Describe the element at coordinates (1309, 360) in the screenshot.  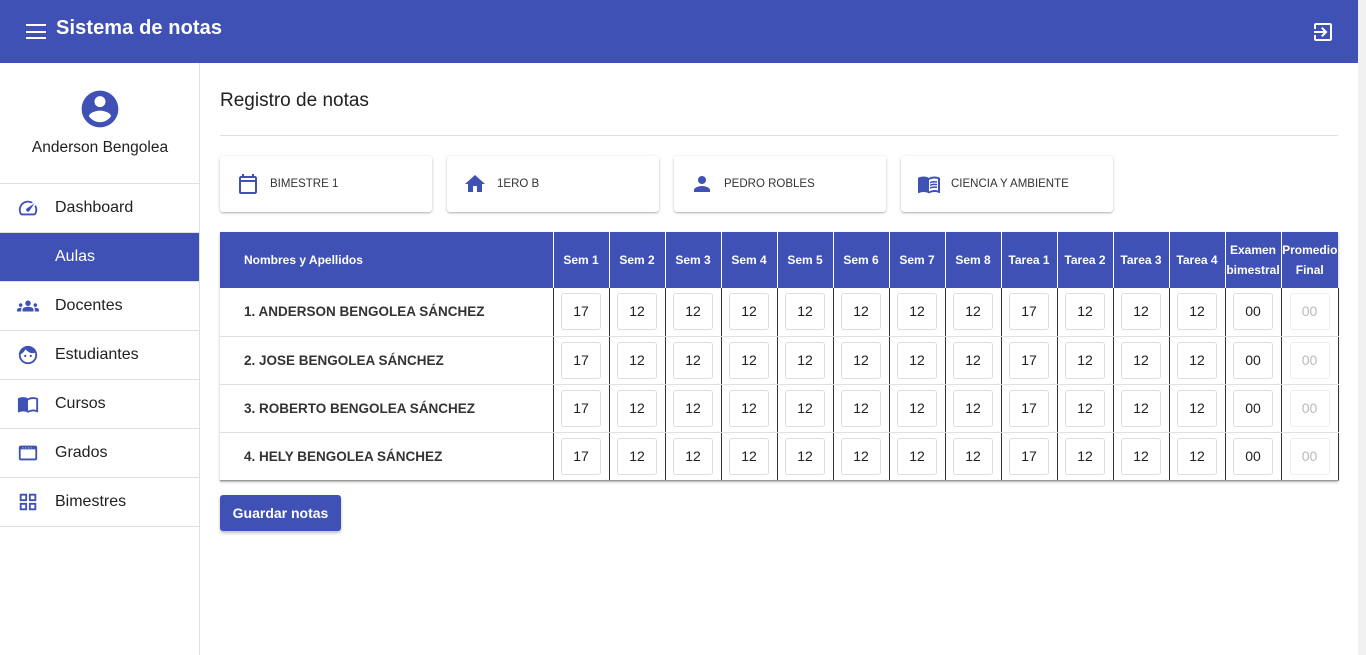
I see `final-average-field: 00` at that location.